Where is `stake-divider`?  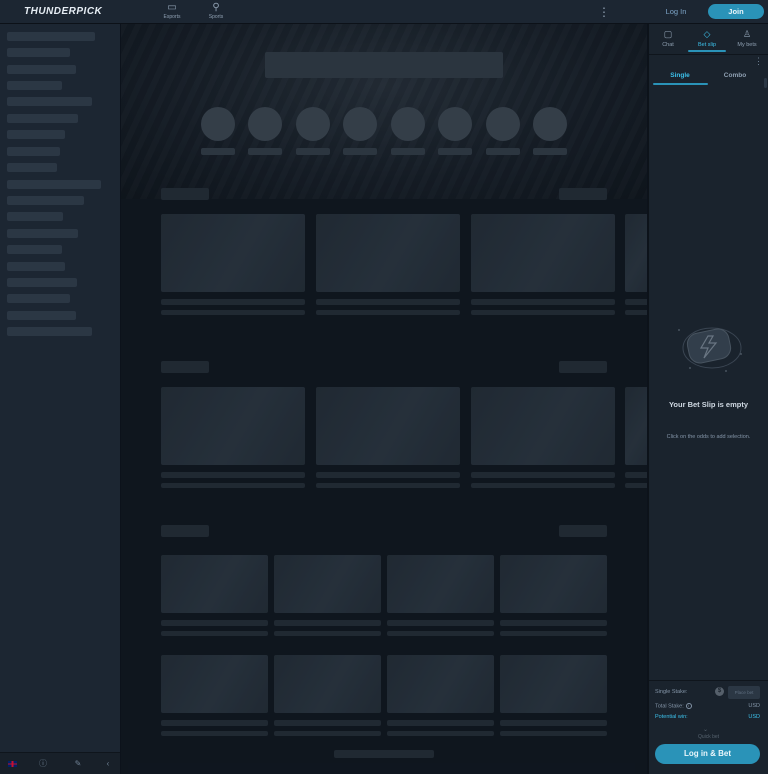
stake-divider is located at coordinates (708, 680).